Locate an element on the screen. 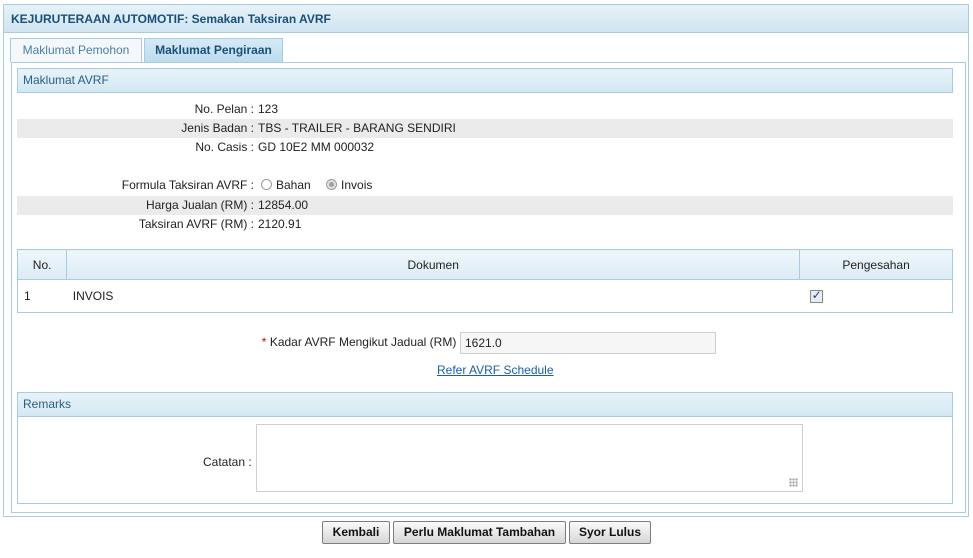 The height and width of the screenshot is (558, 973). syor-lulus-button: Syor Lulus is located at coordinates (610, 532).